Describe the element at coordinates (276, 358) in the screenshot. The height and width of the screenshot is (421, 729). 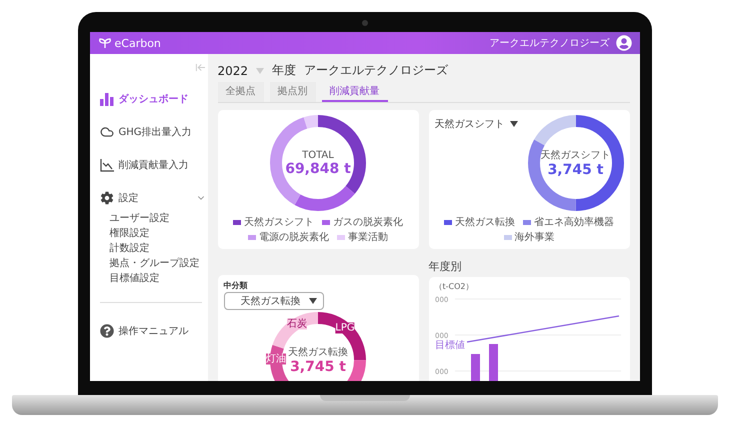
I see `segment-label: 灯油` at that location.